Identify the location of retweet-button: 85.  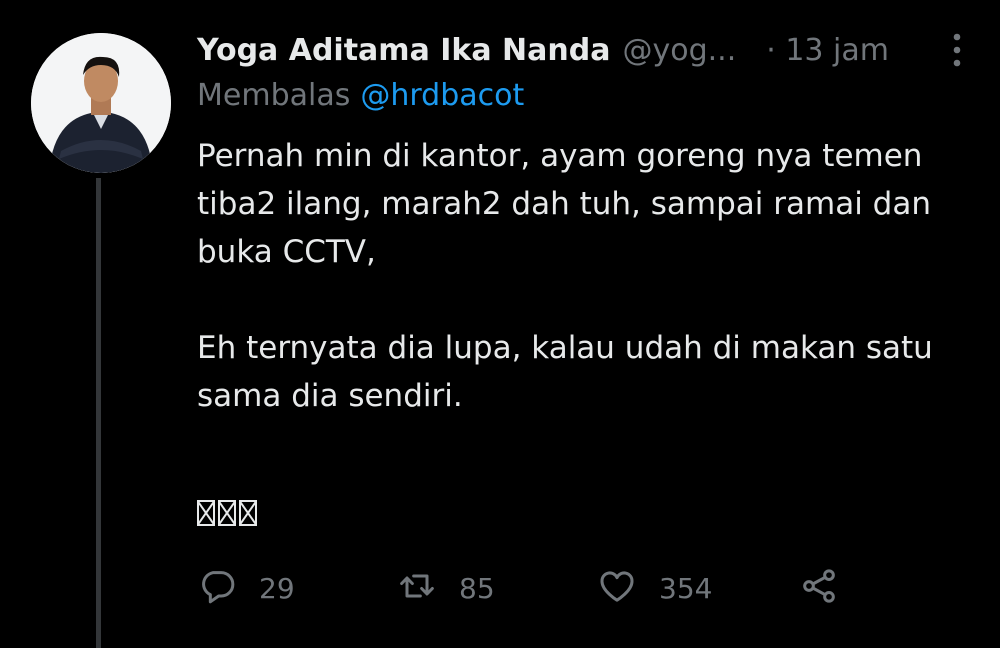
(446, 588).